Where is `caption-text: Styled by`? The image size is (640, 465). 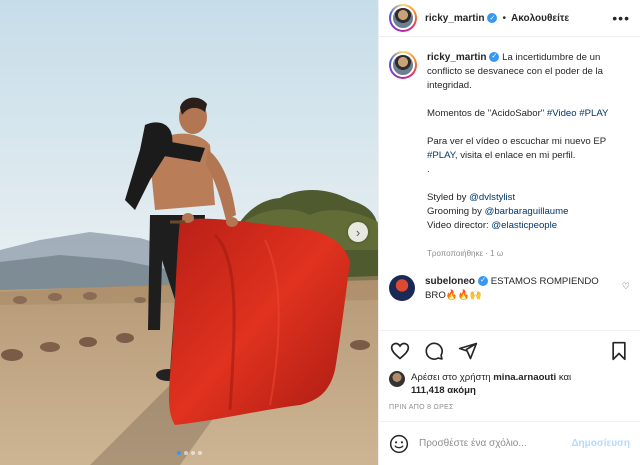
caption-text: Styled by is located at coordinates (448, 197).